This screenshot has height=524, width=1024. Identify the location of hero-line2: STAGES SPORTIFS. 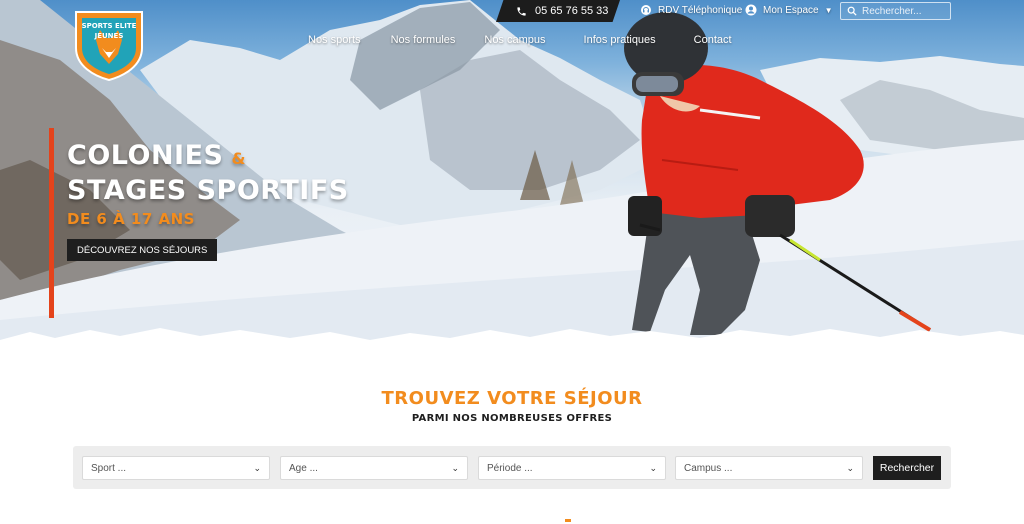
(208, 190).